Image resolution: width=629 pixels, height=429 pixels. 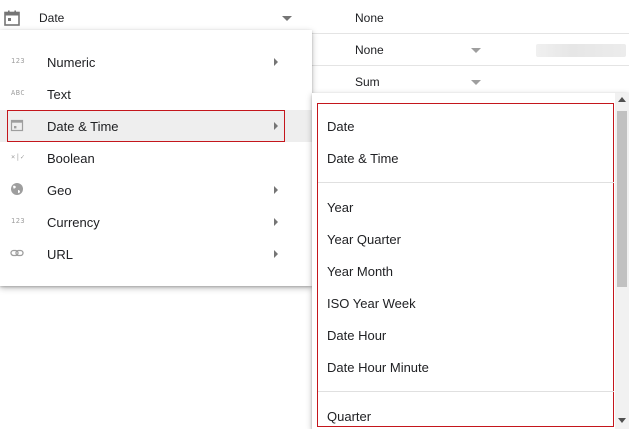 What do you see at coordinates (622, 420) in the screenshot?
I see `scroll-down-icon` at bounding box center [622, 420].